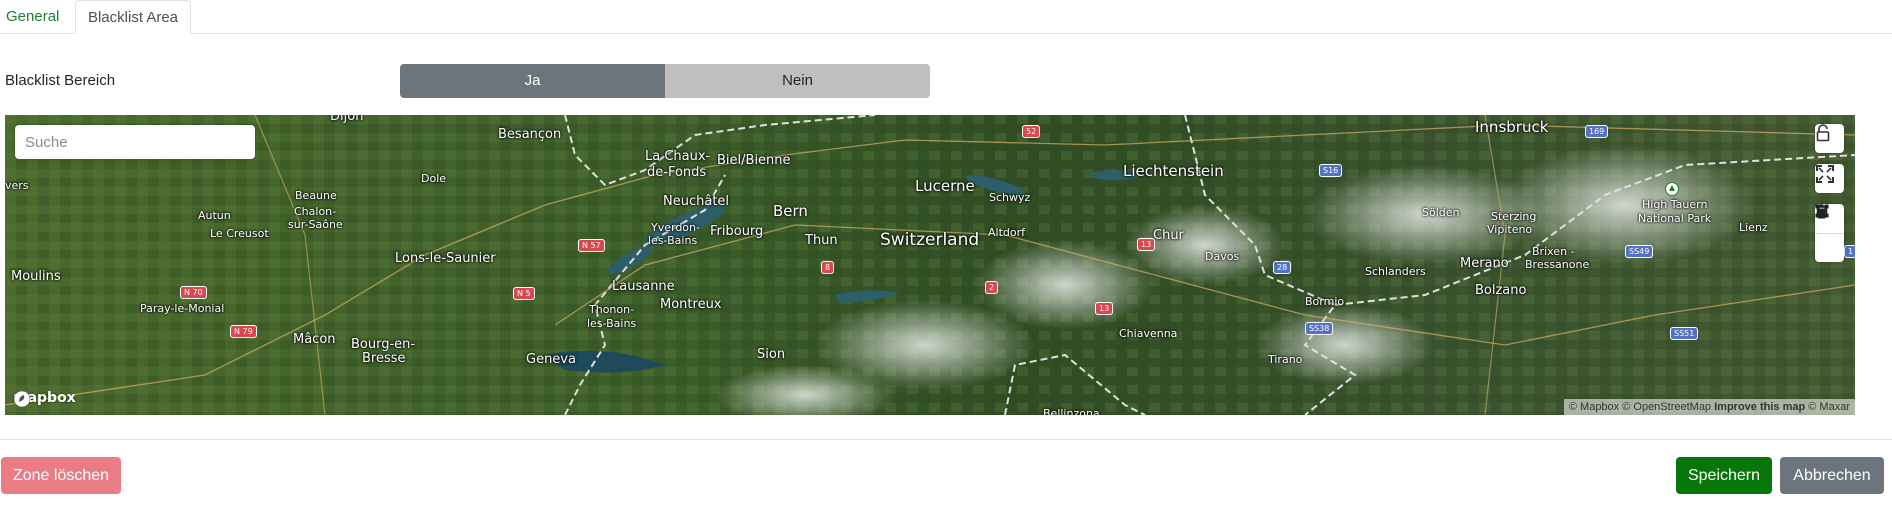  I want to click on cancel-button: Abbrechen, so click(1832, 475).